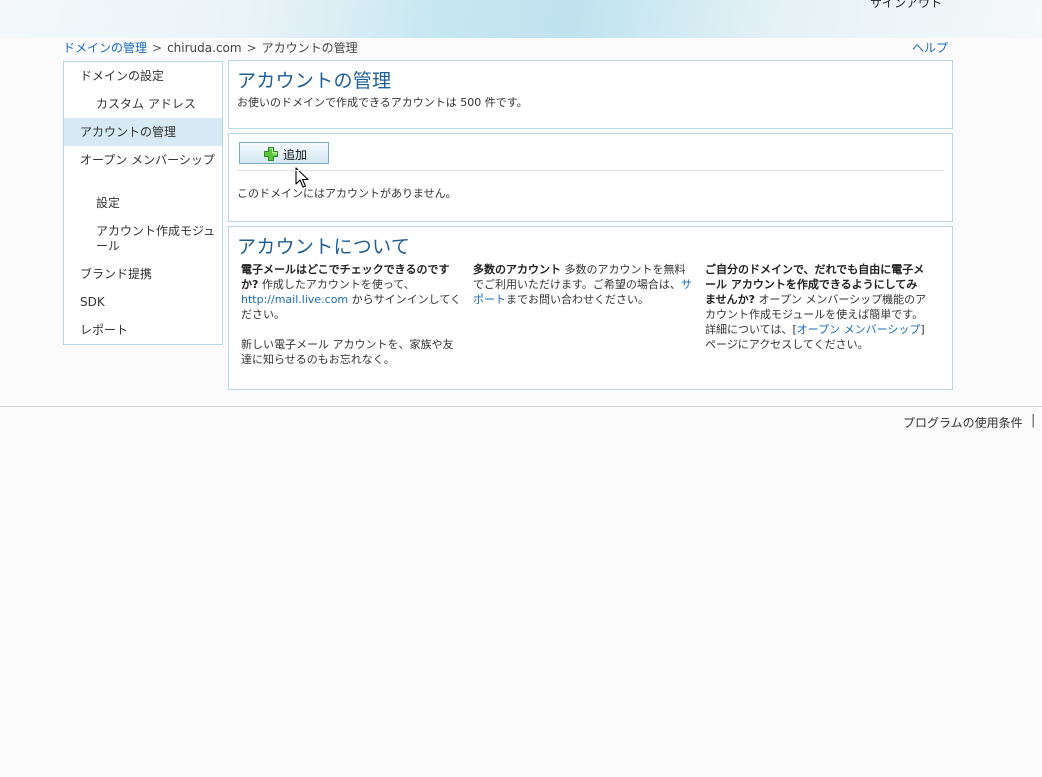 This screenshot has width=1042, height=777. I want to click on account-limit-text: お使いのドメインで作成できるアカウントは 500 件です。, so click(382, 102).